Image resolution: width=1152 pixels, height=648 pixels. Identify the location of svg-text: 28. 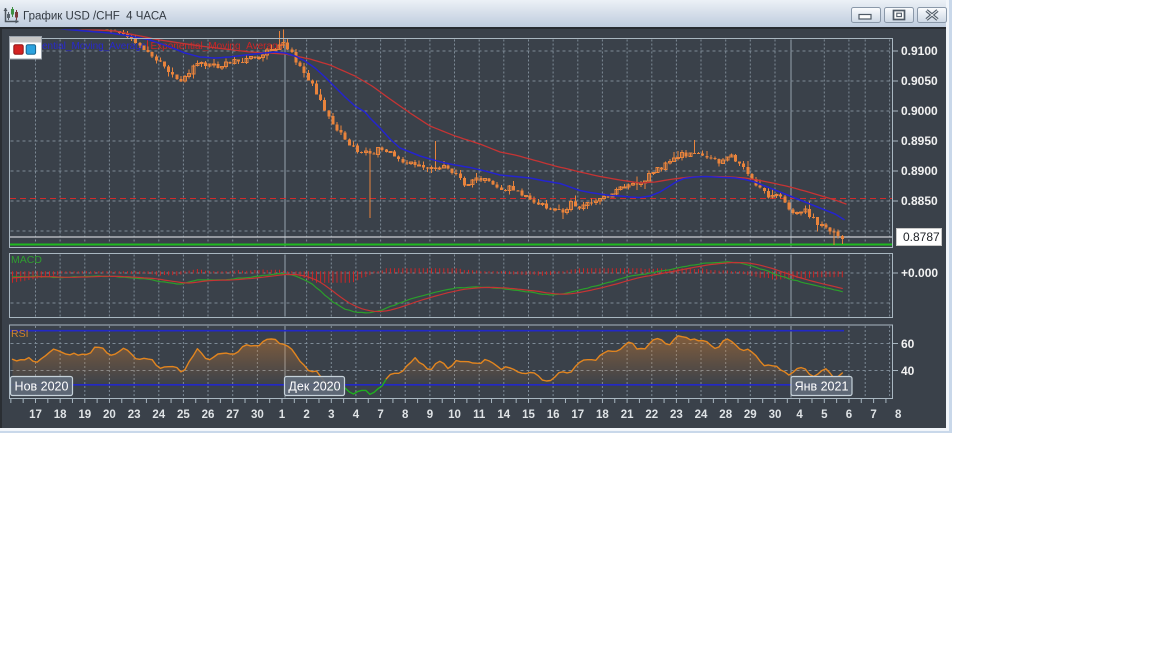
(725, 415).